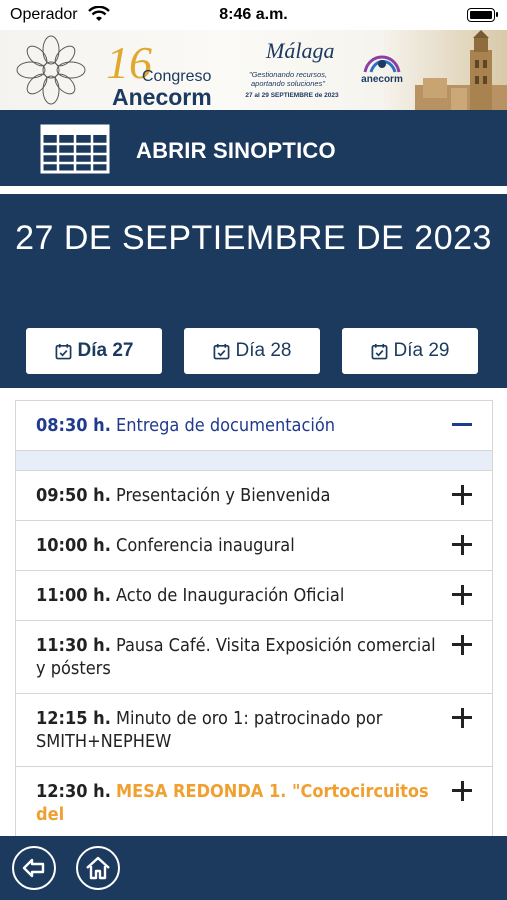  I want to click on home-icon, so click(98, 868).